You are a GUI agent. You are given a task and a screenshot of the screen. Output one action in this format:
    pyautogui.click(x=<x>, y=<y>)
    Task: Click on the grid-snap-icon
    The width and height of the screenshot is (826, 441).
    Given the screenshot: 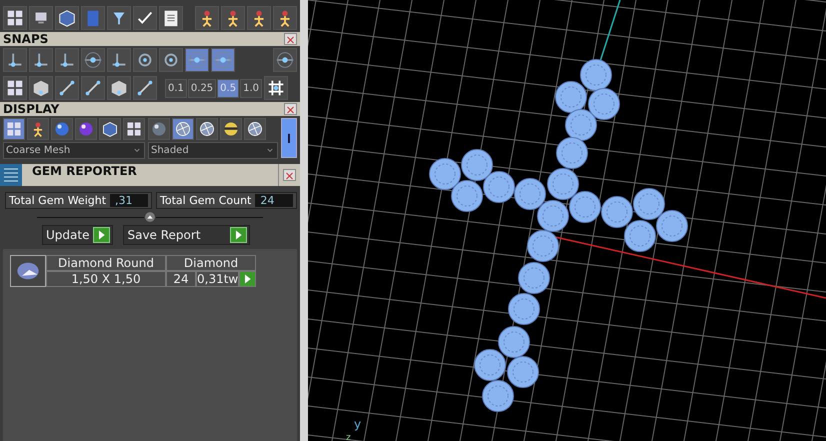 What is the action you would take?
    pyautogui.click(x=15, y=88)
    